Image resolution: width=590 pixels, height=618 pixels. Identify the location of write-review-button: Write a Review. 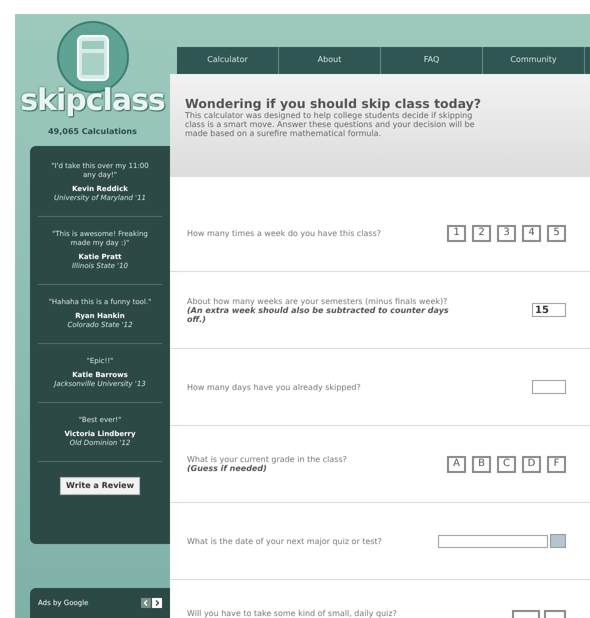
(100, 486).